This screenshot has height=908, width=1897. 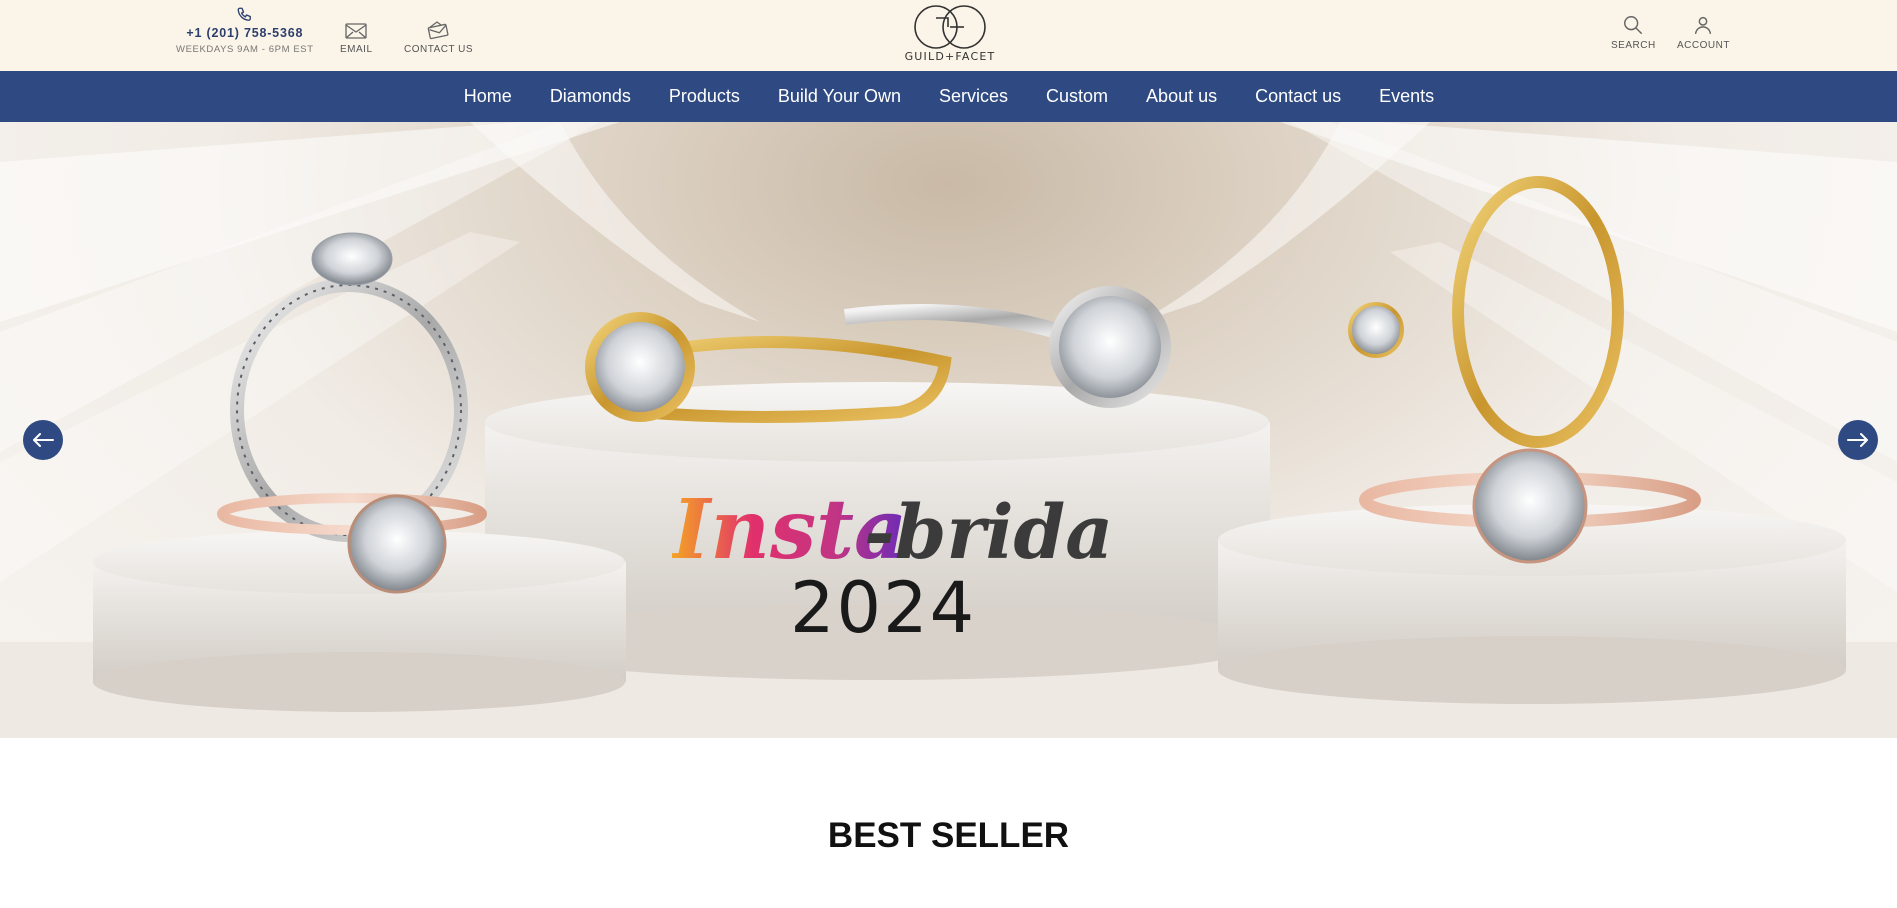 What do you see at coordinates (439, 49) in the screenshot?
I see `contact-label: CONTACT US` at bounding box center [439, 49].